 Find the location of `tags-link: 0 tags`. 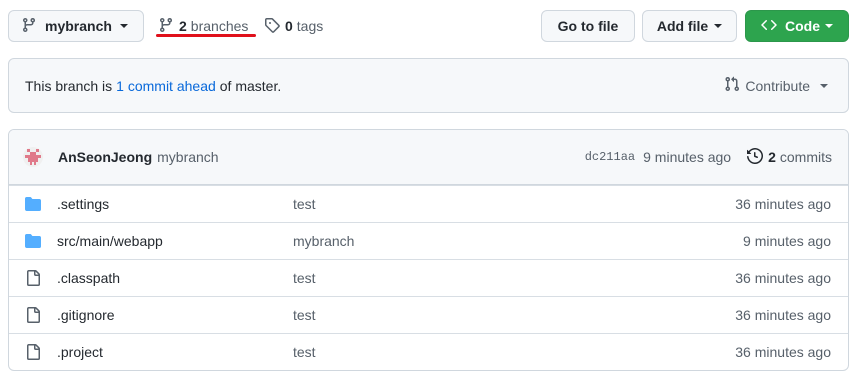

tags-link: 0 tags is located at coordinates (293, 26).